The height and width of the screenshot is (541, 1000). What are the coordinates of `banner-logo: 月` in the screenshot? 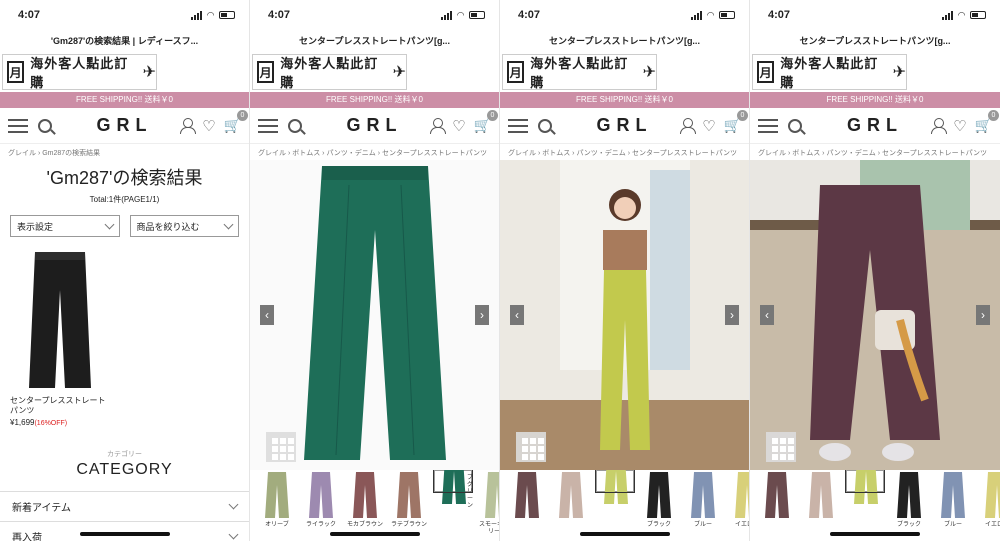 It's located at (516, 72).